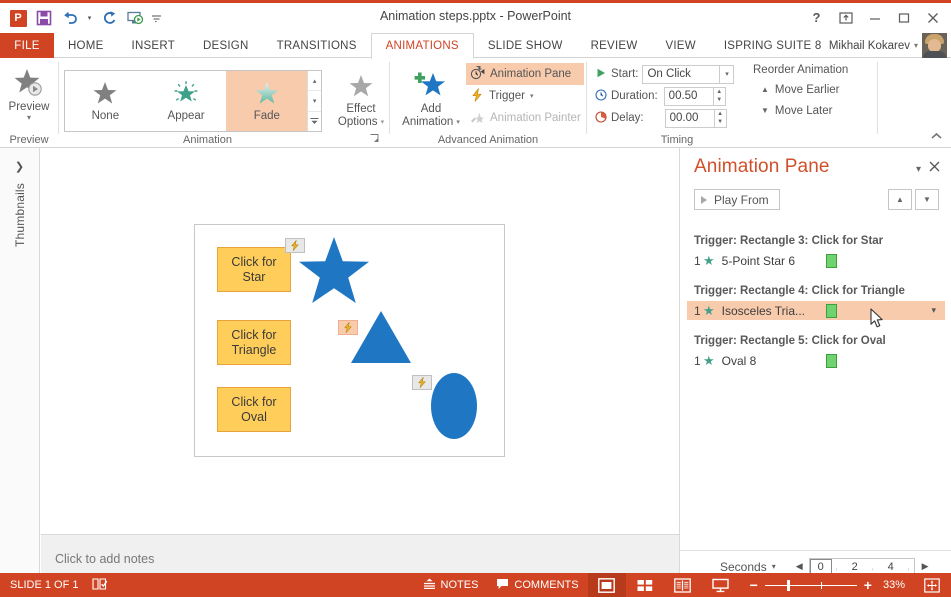 Image resolution: width=951 pixels, height=597 pixels. What do you see at coordinates (422, 382) in the screenshot?
I see `trigger-tag-oval` at bounding box center [422, 382].